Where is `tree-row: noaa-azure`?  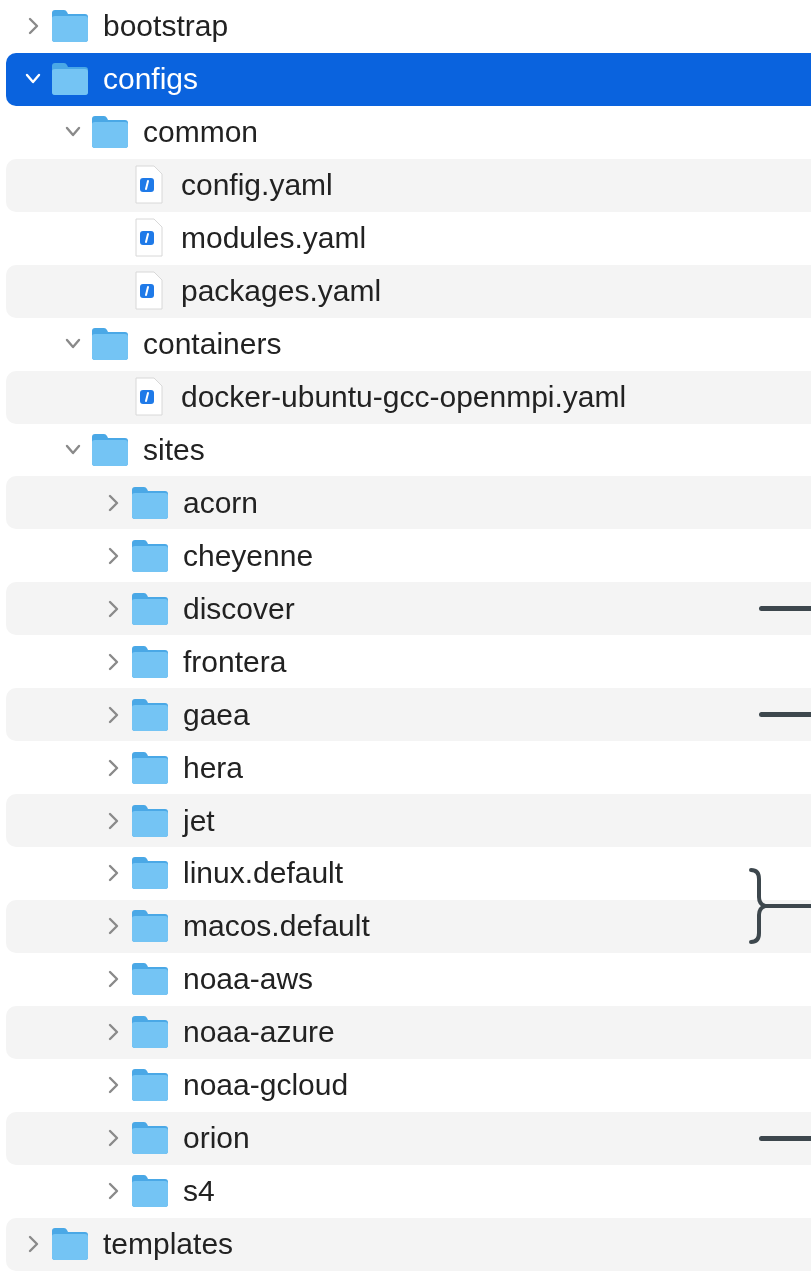
tree-row: noaa-azure is located at coordinates (408, 1032).